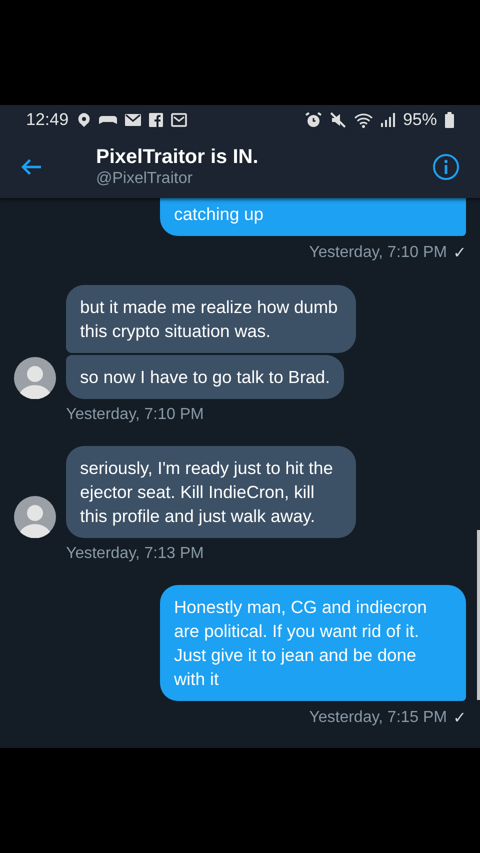 This screenshot has width=480, height=853. I want to click on message-time: Yesterday, 7:13 PM, so click(135, 554).